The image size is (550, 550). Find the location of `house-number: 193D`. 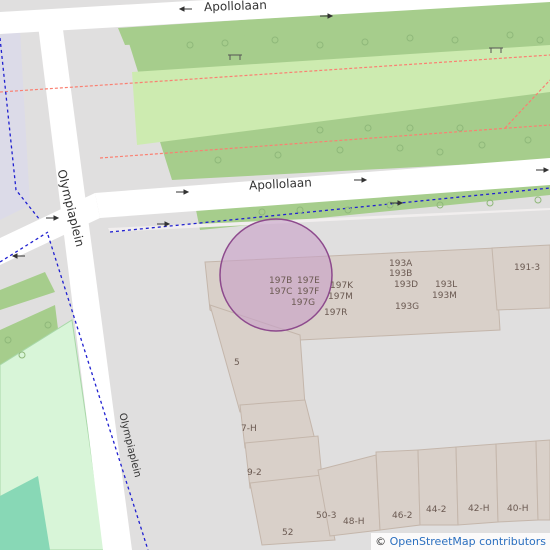

house-number: 193D is located at coordinates (406, 285).